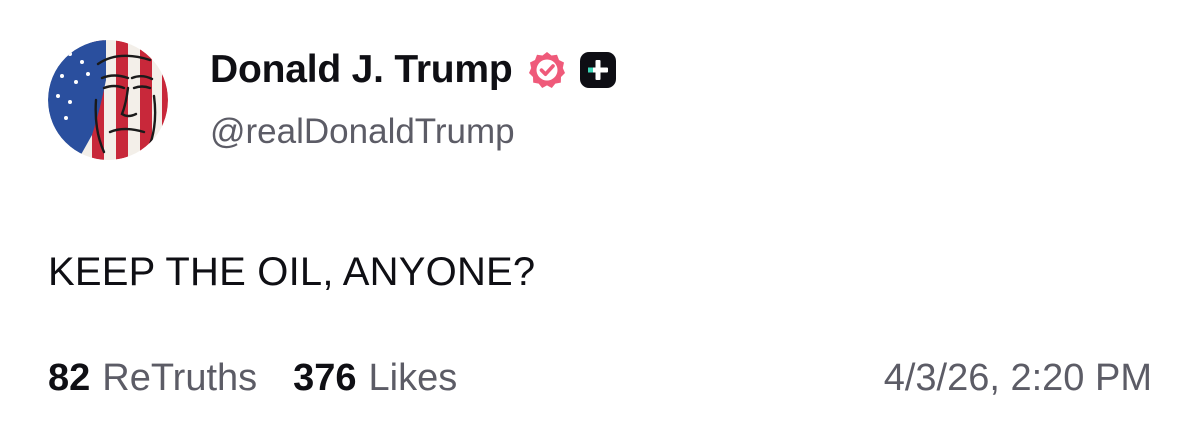 This screenshot has height=445, width=1200. What do you see at coordinates (1017, 377) in the screenshot?
I see `post-timestamp: 4/3/26, 2:20 PM` at bounding box center [1017, 377].